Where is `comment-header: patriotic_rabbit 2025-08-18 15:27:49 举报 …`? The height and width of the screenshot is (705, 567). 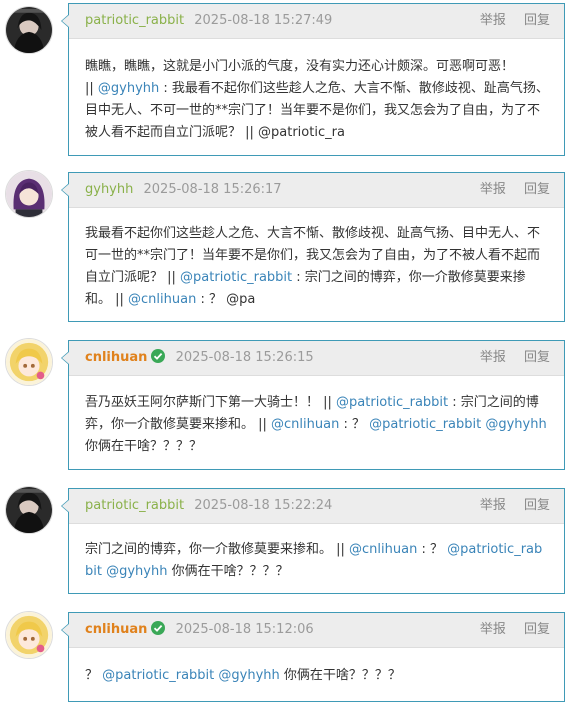
comment-header: patriotic_rabbit 2025-08-18 15:27:49 举报 … is located at coordinates (316, 21).